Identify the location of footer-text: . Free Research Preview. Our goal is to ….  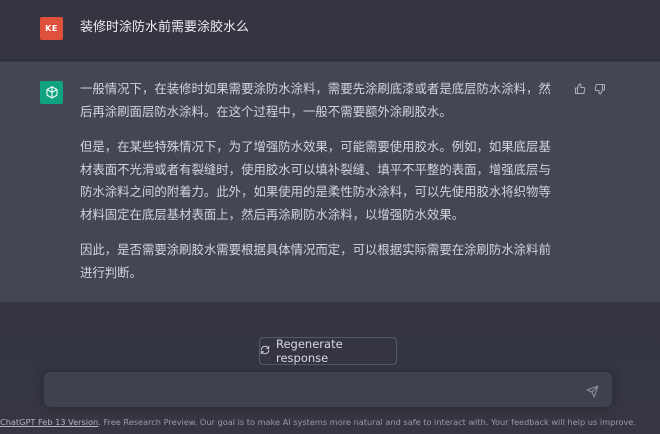
(367, 422).